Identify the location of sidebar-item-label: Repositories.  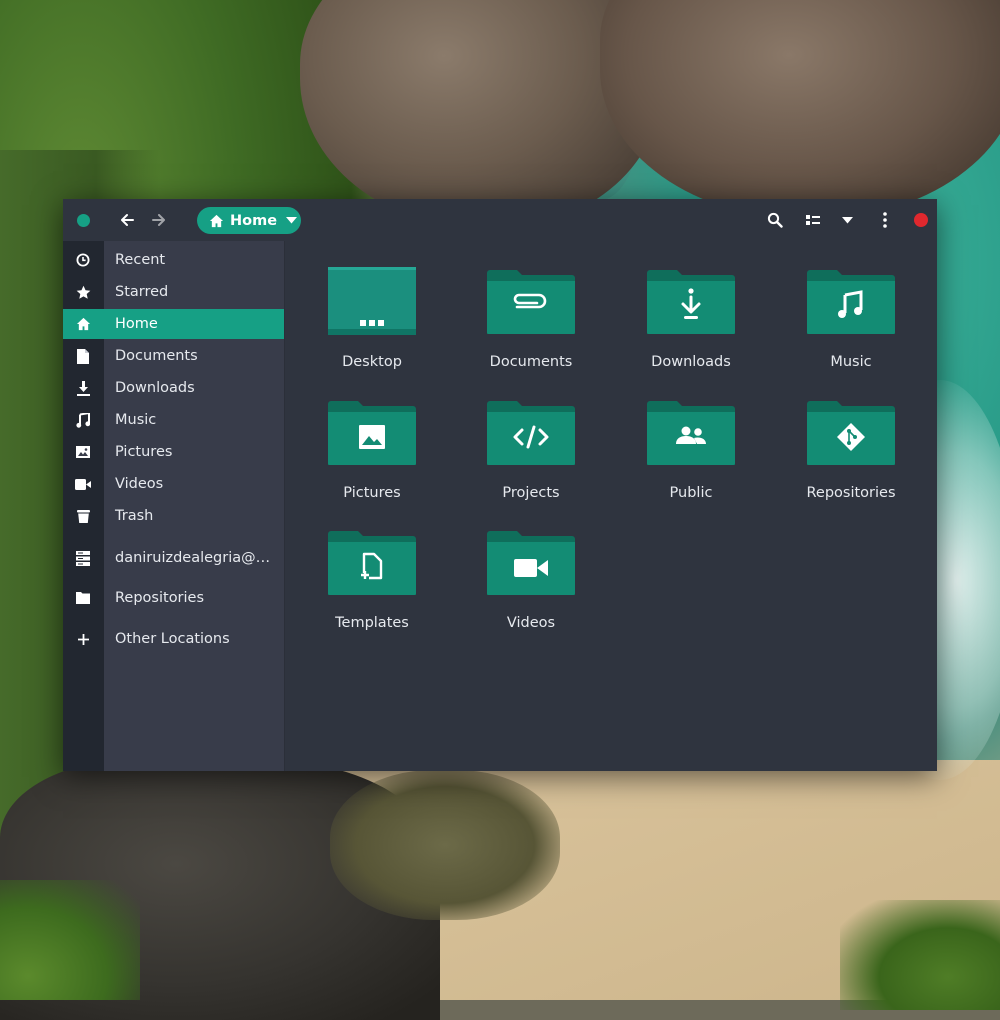
(160, 598).